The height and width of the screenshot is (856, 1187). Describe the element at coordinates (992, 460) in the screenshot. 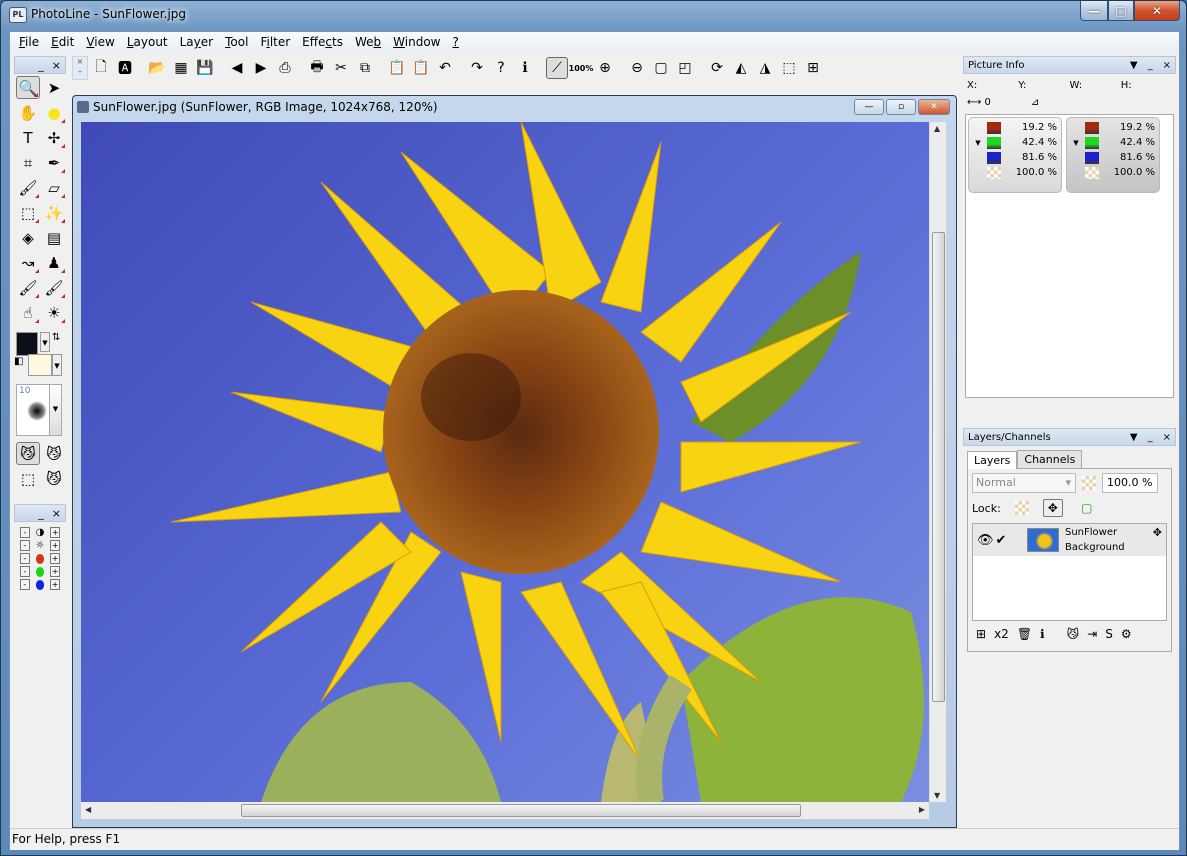

I see `tab-layers: Layers` at that location.